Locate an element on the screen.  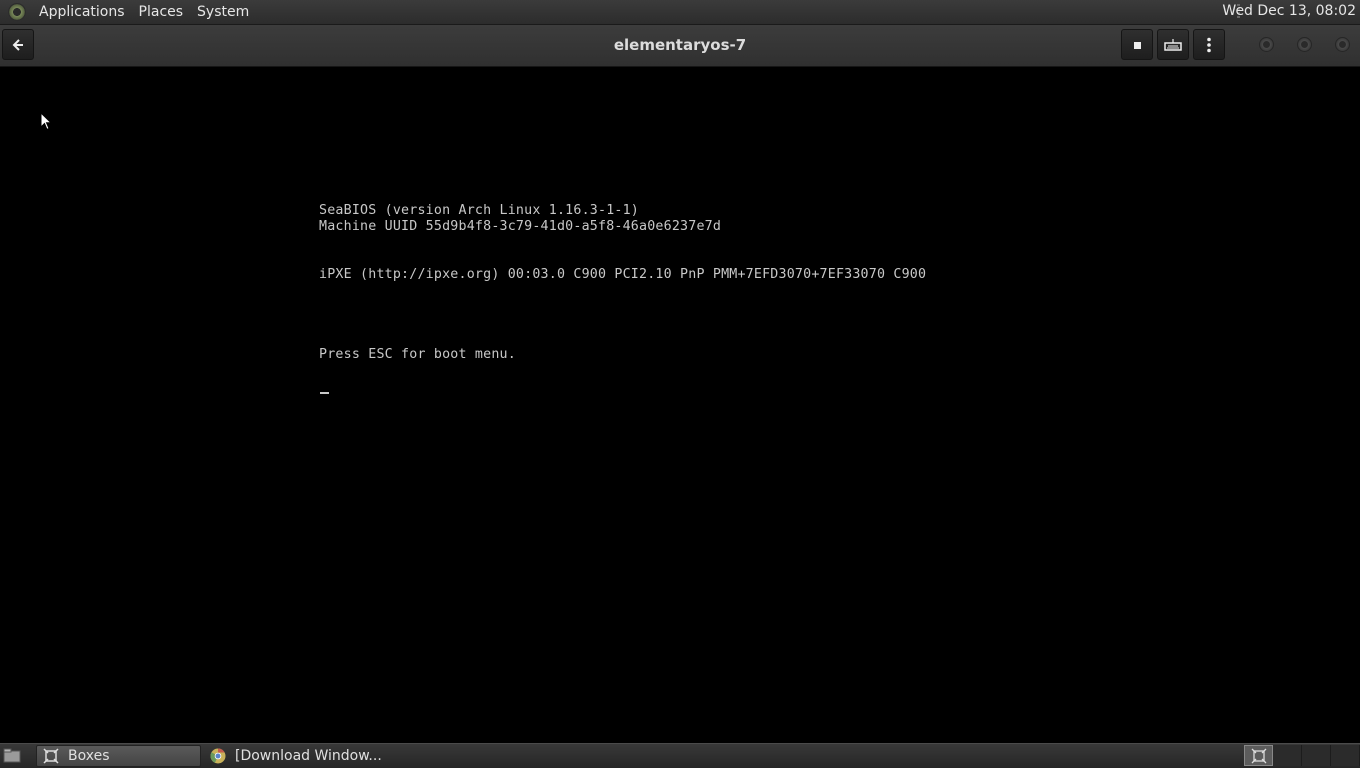
window-title: elementaryos-7 is located at coordinates (680, 45).